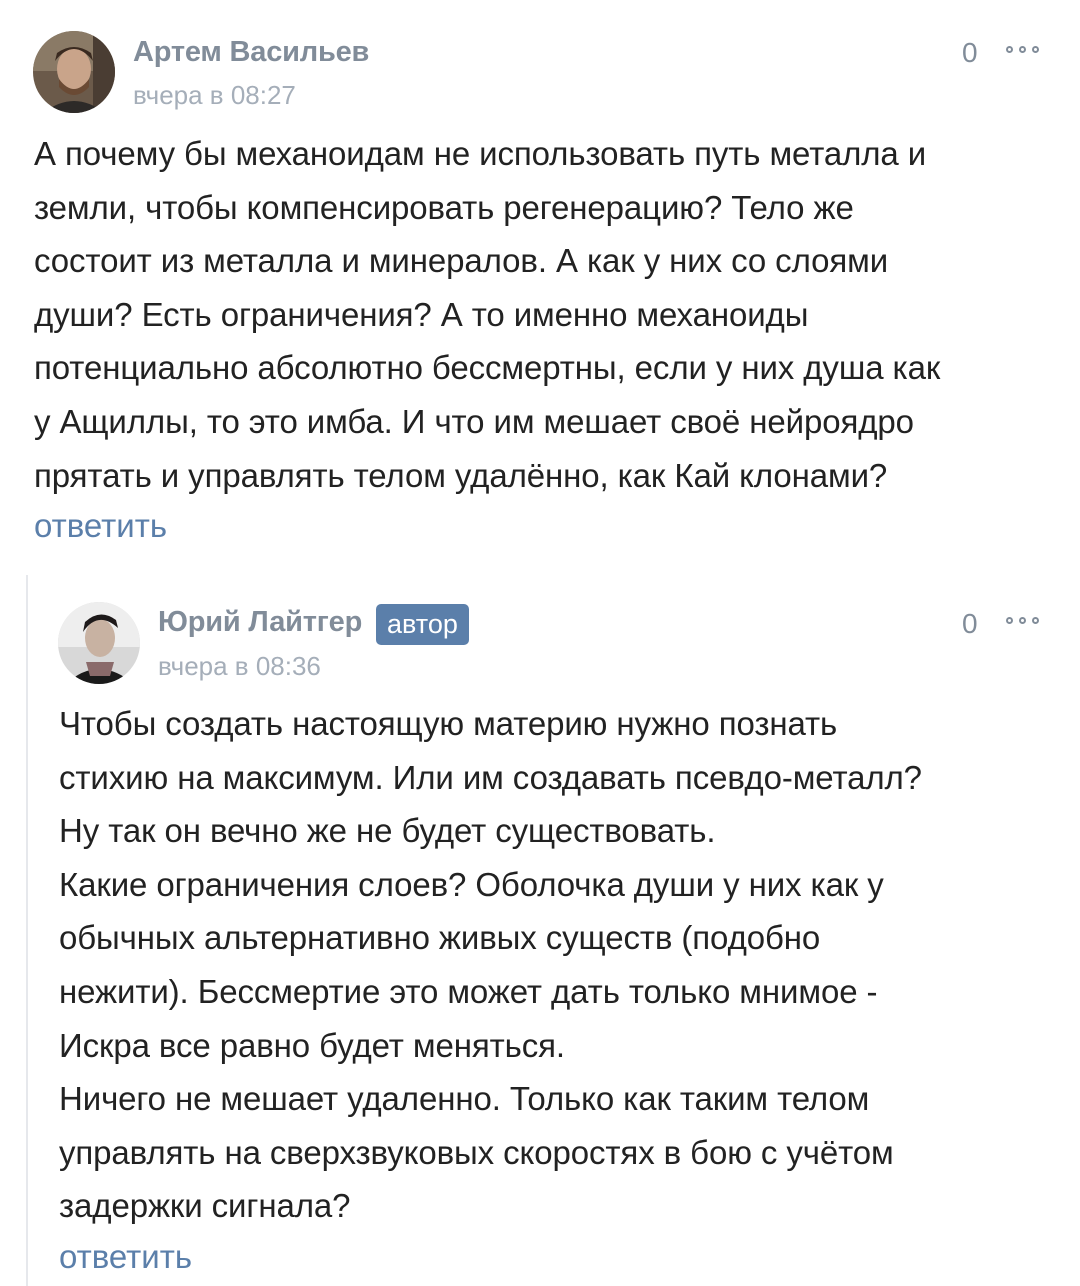 This screenshot has width=1080, height=1286. What do you see at coordinates (251, 52) in the screenshot?
I see `author-name: Артем Васильев` at bounding box center [251, 52].